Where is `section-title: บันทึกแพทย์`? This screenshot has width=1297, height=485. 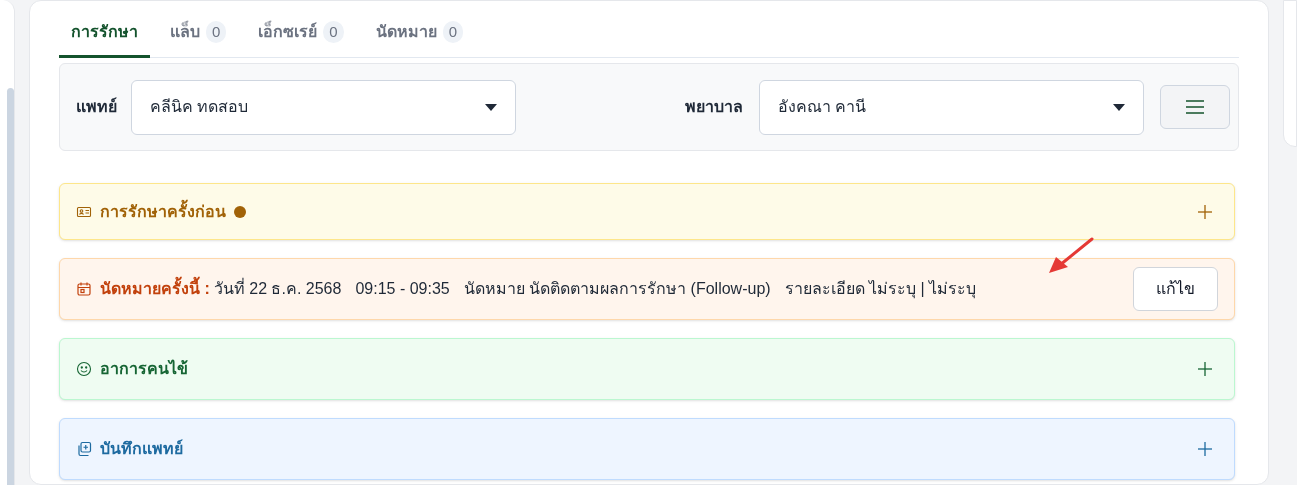
section-title: บันทึกแพทย์ is located at coordinates (141, 448).